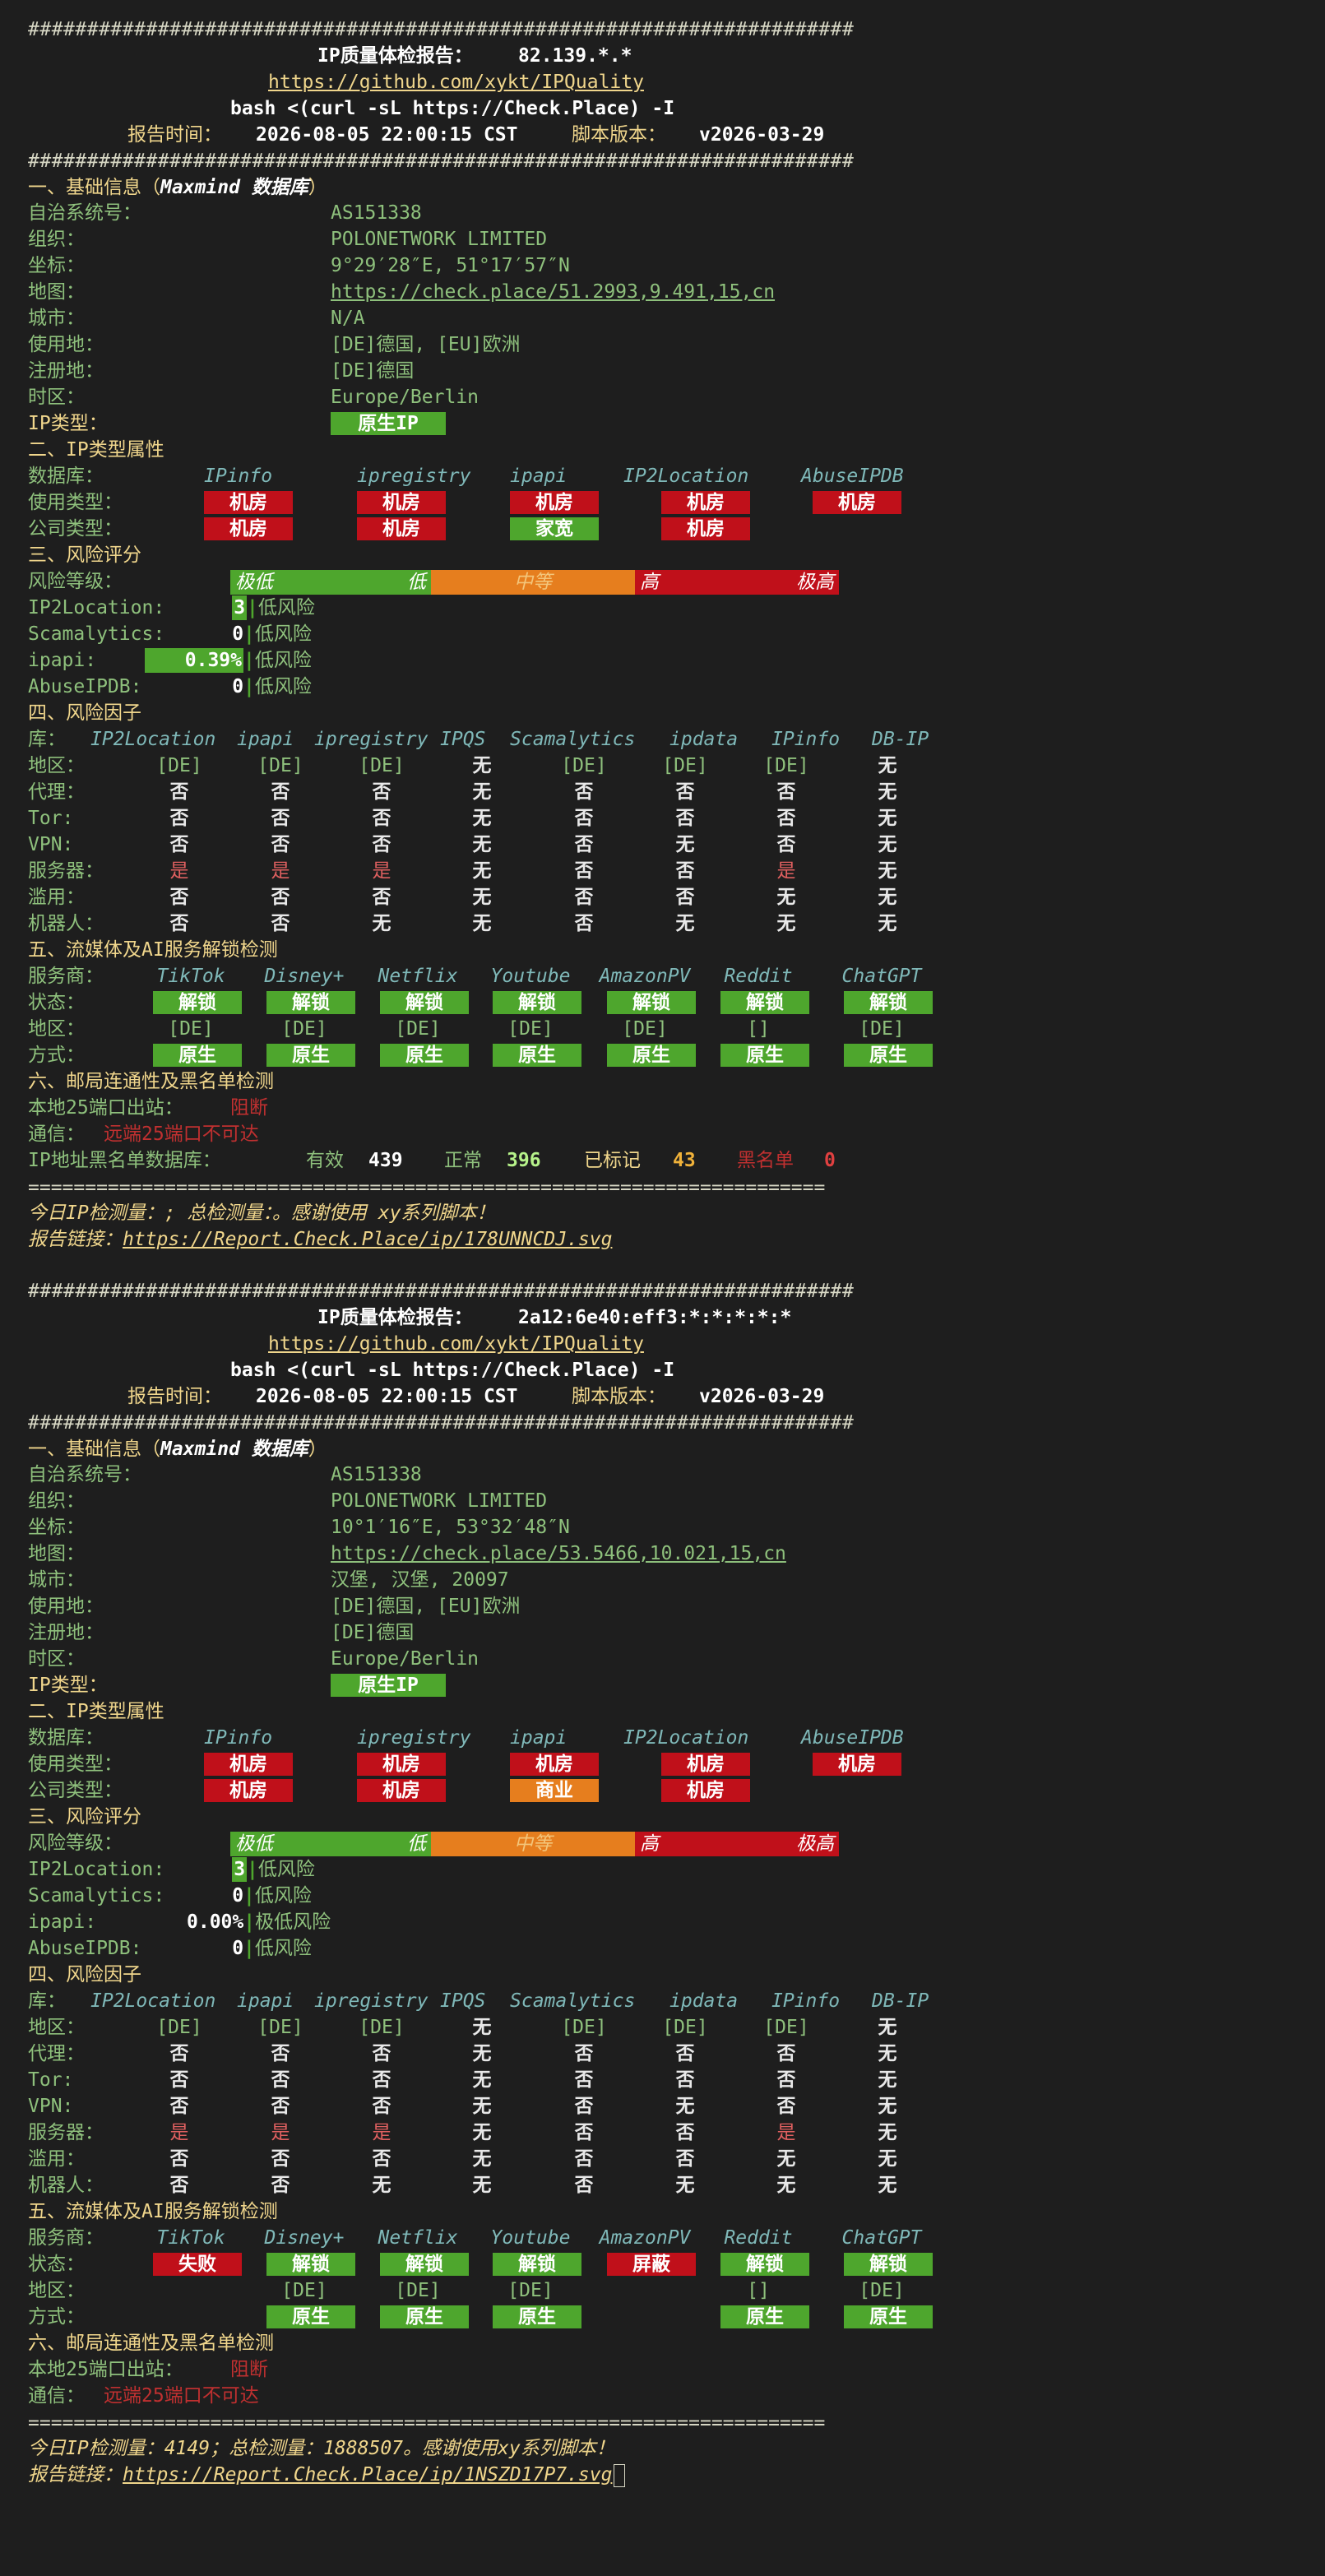 The image size is (1325, 2576). What do you see at coordinates (534, 1844) in the screenshot?
I see `risk-level-bar: 极低低中等高极高` at bounding box center [534, 1844].